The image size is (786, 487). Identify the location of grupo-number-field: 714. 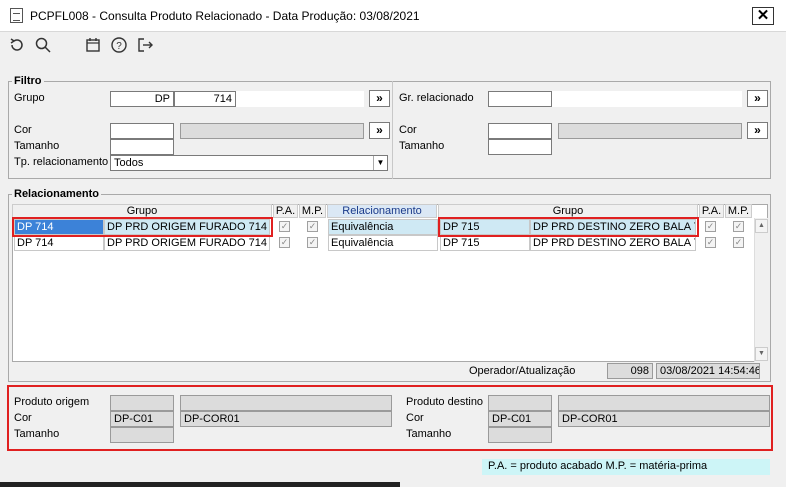
(205, 99).